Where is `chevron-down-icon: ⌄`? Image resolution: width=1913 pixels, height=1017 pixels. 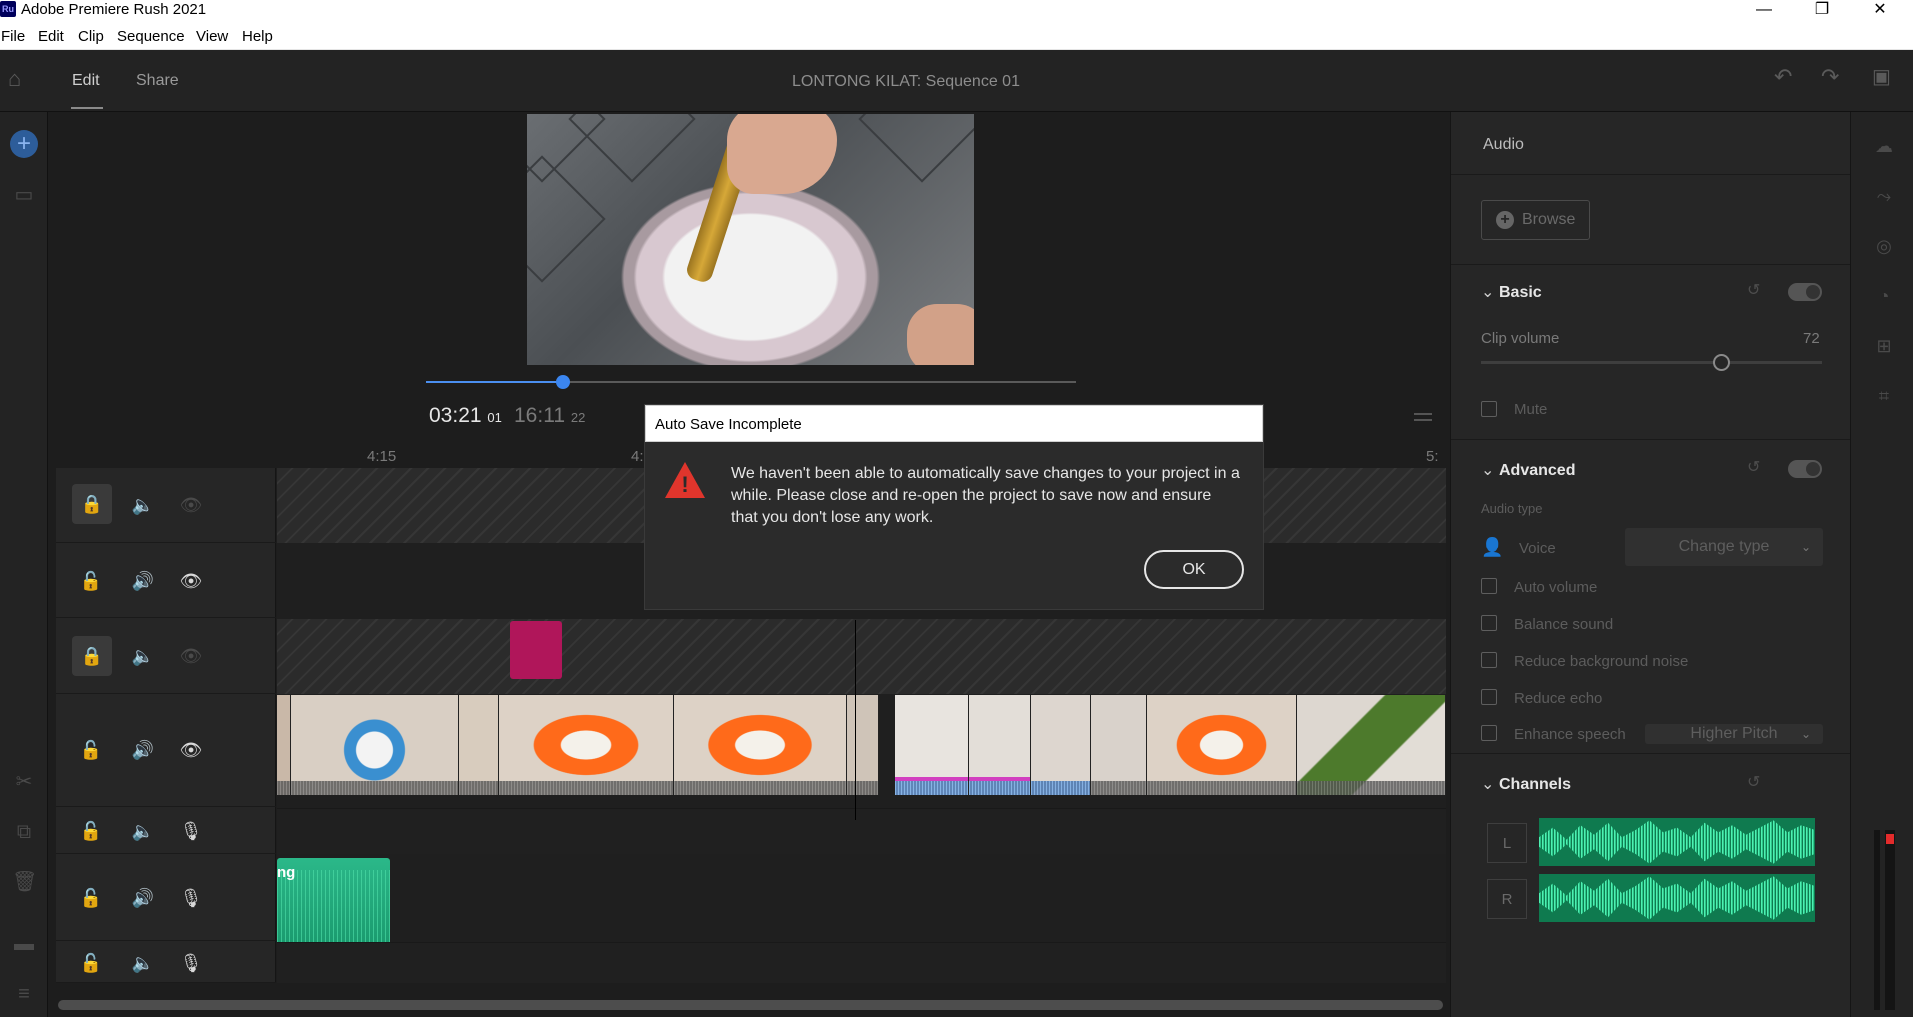 chevron-down-icon: ⌄ is located at coordinates (1488, 292).